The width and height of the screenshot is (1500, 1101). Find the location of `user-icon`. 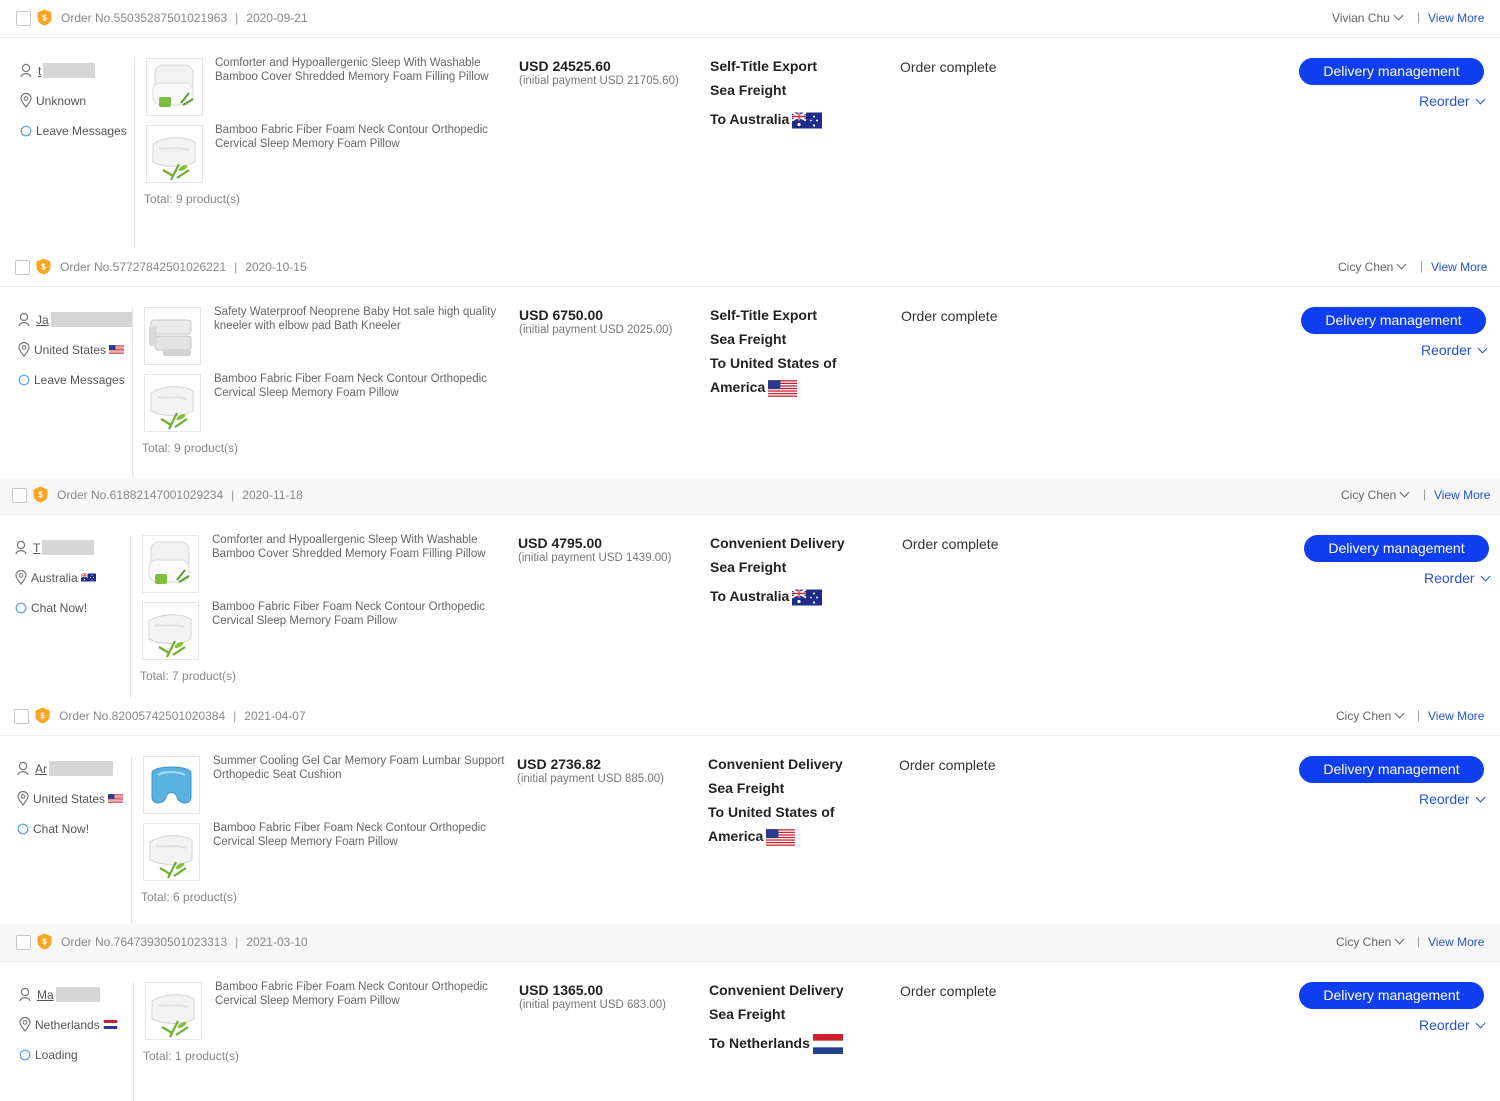

user-icon is located at coordinates (25, 994).